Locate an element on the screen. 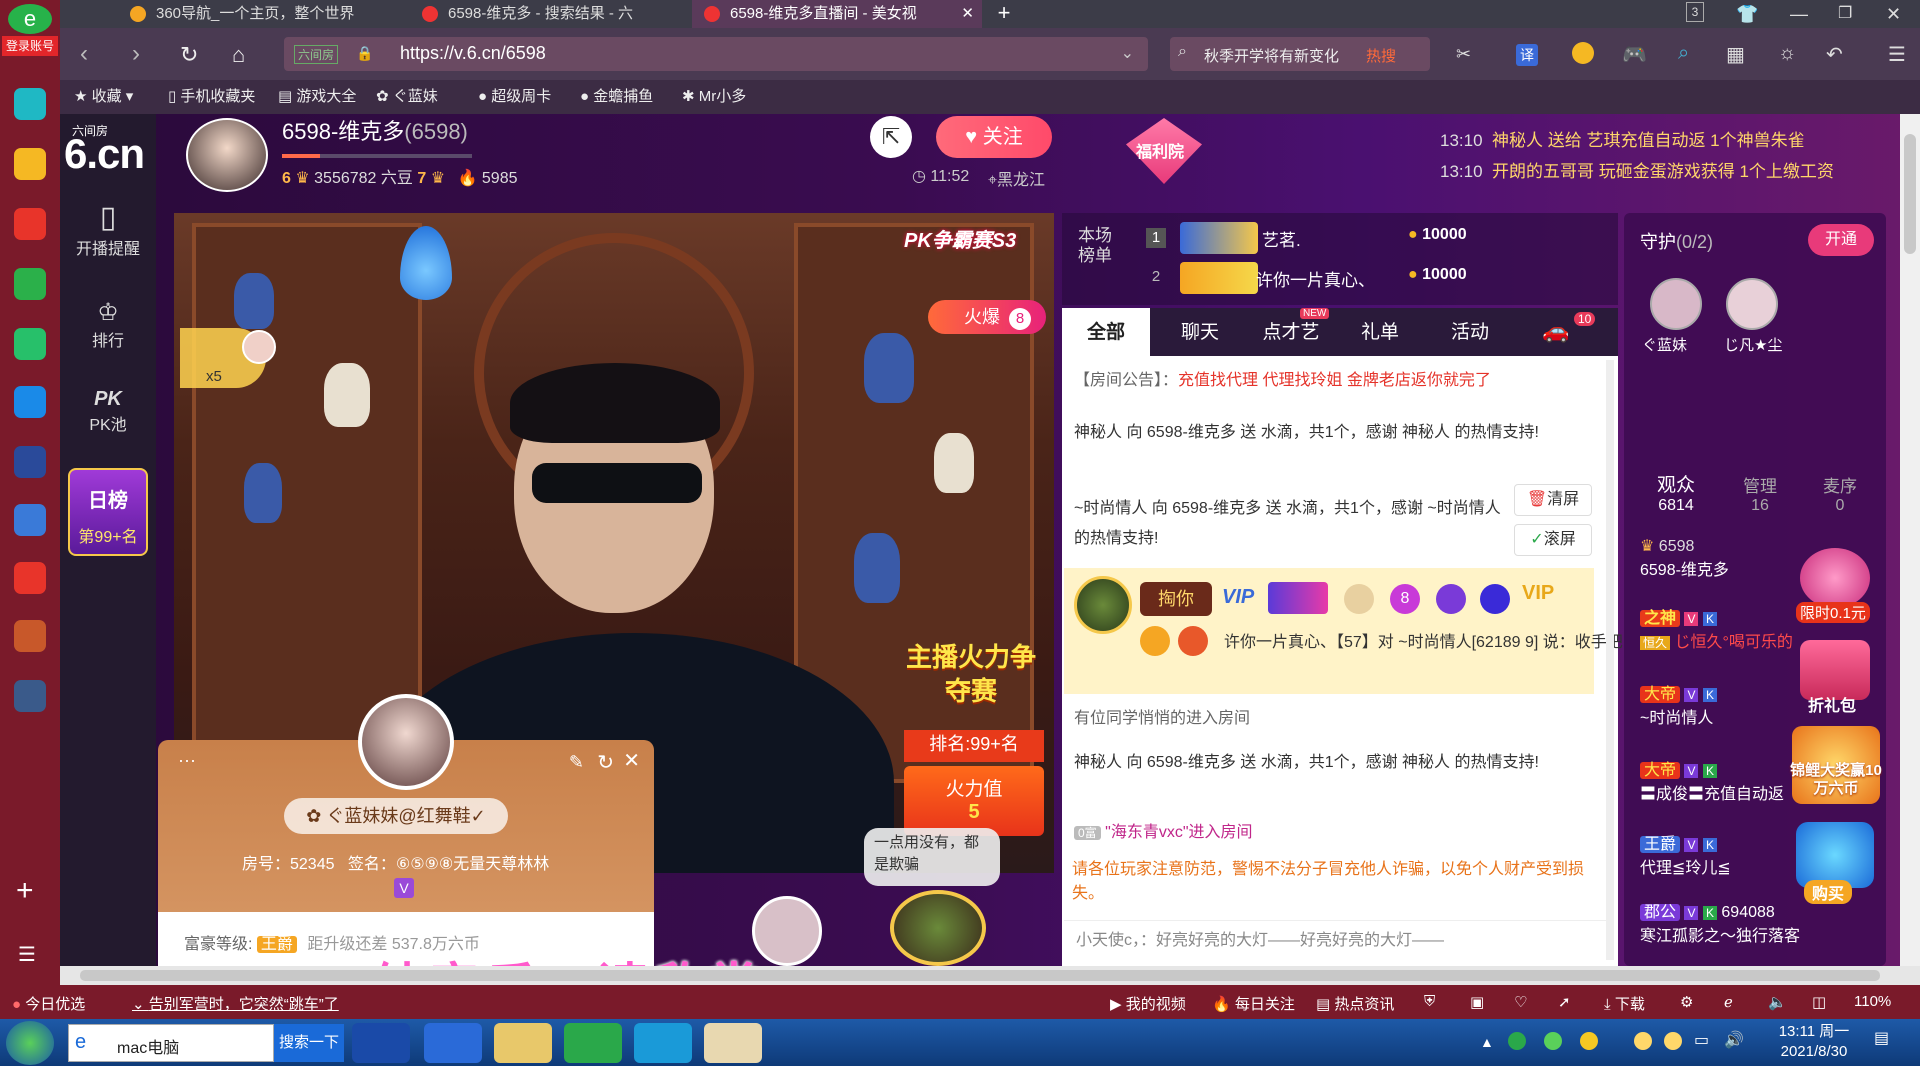  dock-chat-icon is located at coordinates (30, 344).